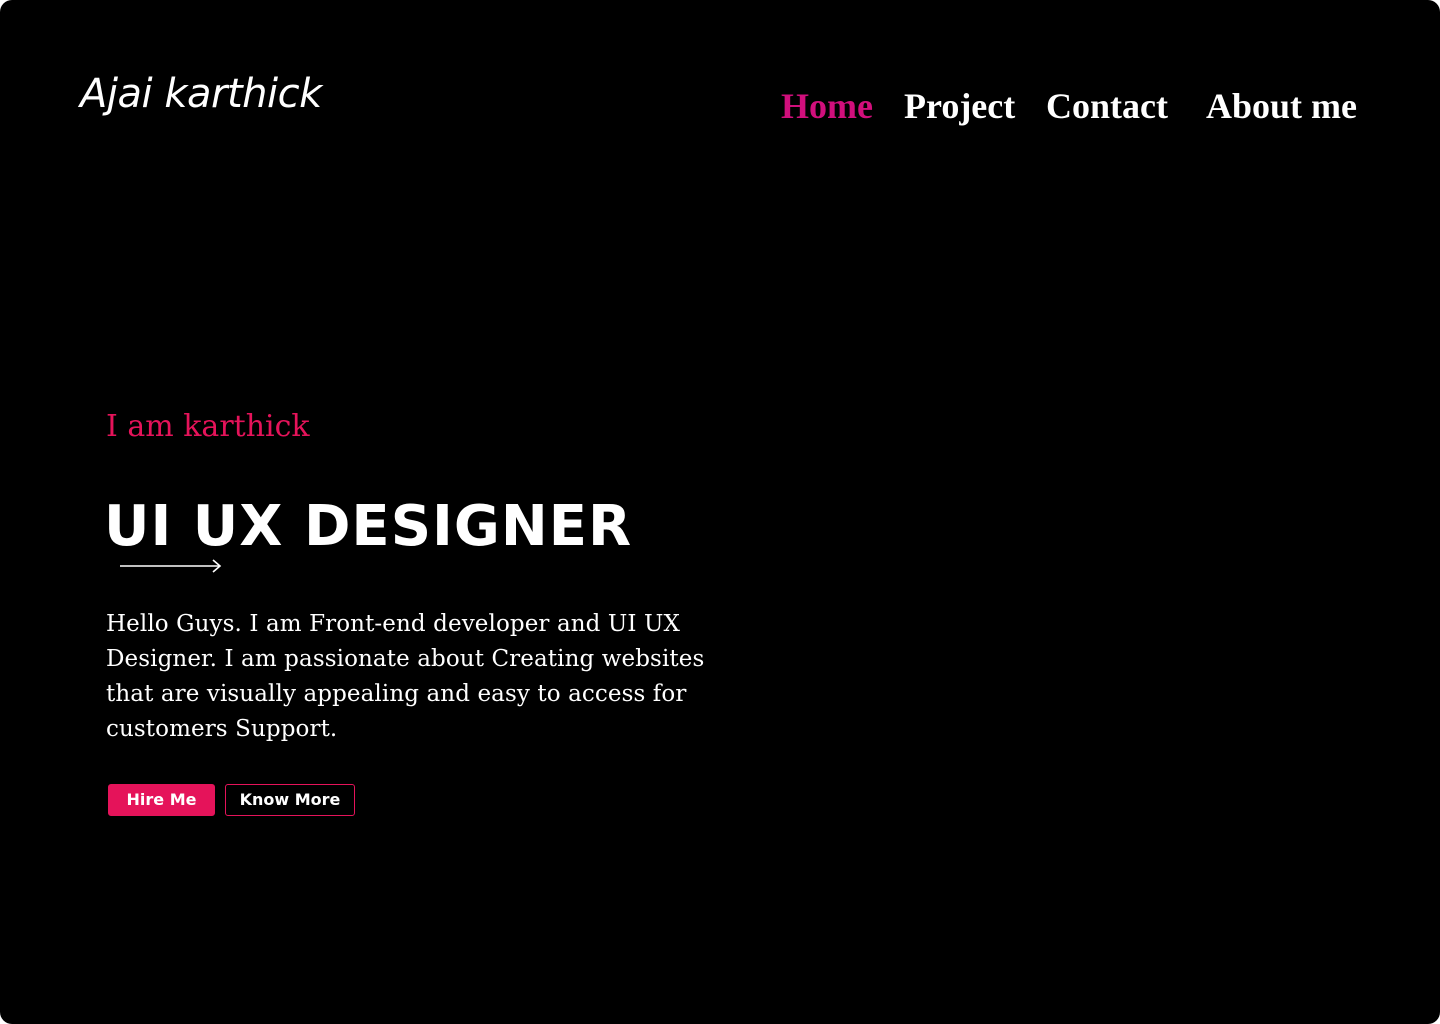 Image resolution: width=1440 pixels, height=1024 pixels. Describe the element at coordinates (290, 800) in the screenshot. I see `know-more-button: Know More` at that location.